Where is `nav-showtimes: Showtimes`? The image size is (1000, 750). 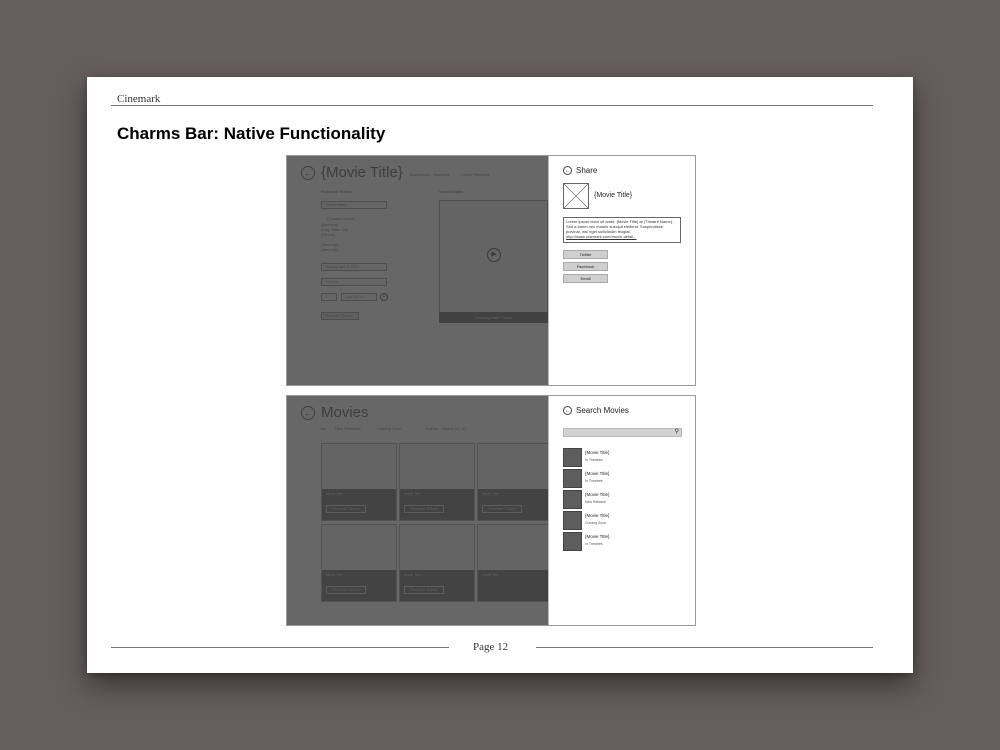
nav-showtimes: Showtimes is located at coordinates (419, 174).